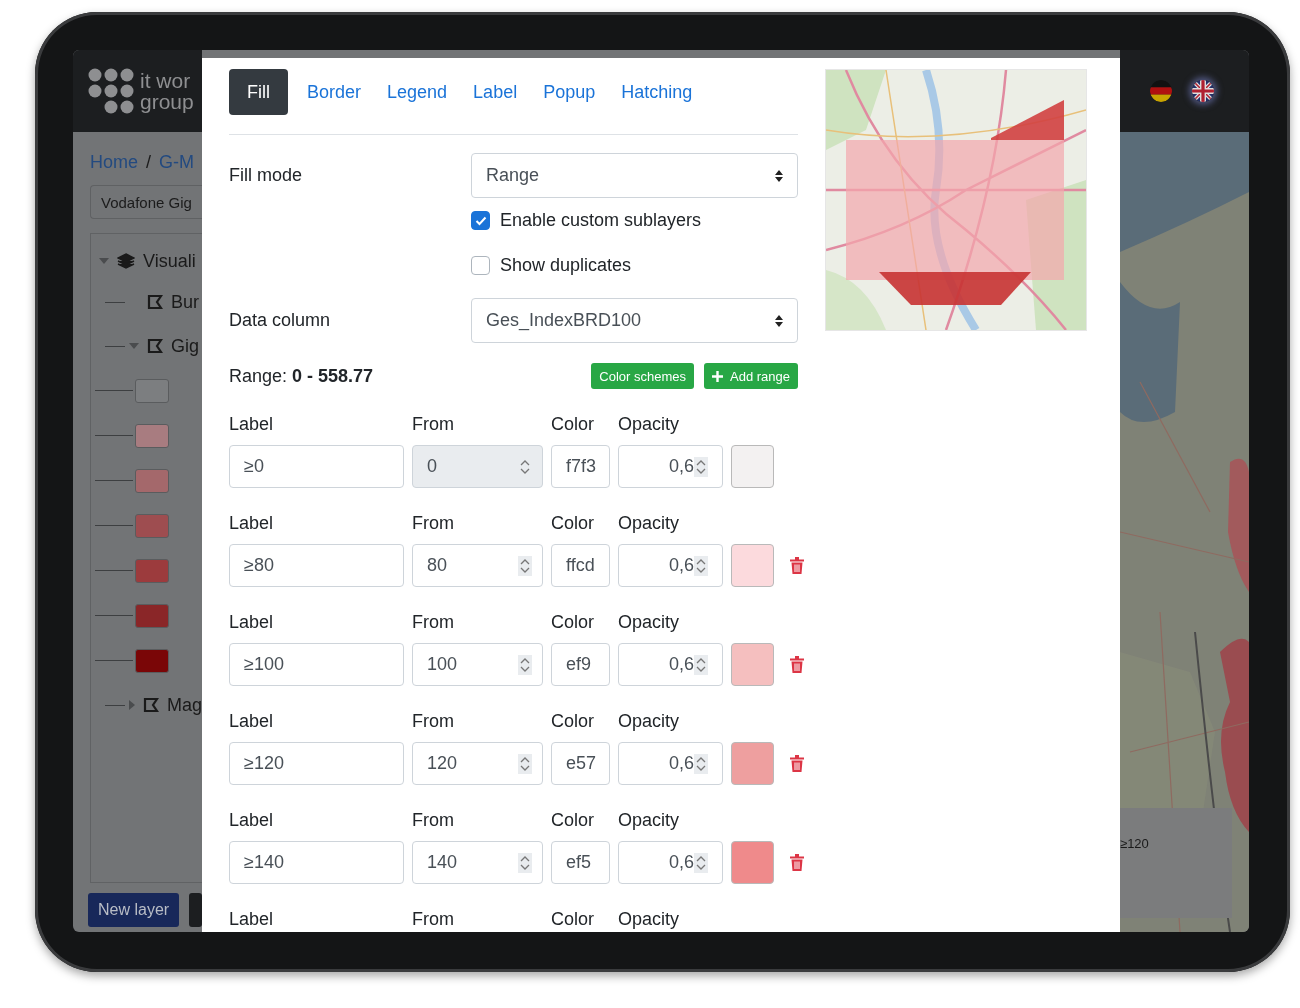 The image size is (1300, 1008). I want to click on british-flag-icon, so click(1203, 91).